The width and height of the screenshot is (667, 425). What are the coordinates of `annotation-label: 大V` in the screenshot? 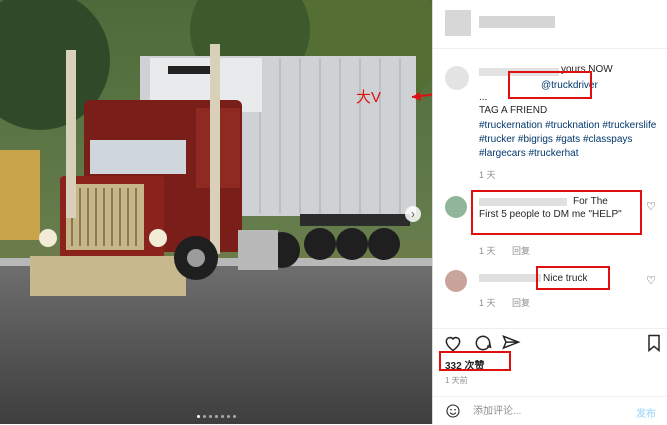 It's located at (369, 97).